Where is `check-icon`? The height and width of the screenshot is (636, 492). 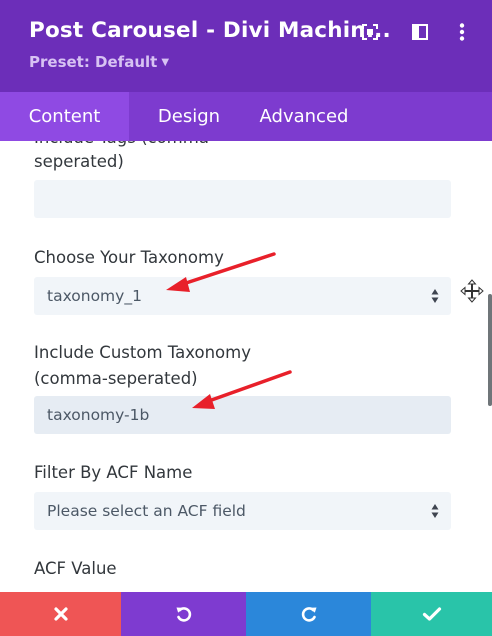 check-icon is located at coordinates (431, 614).